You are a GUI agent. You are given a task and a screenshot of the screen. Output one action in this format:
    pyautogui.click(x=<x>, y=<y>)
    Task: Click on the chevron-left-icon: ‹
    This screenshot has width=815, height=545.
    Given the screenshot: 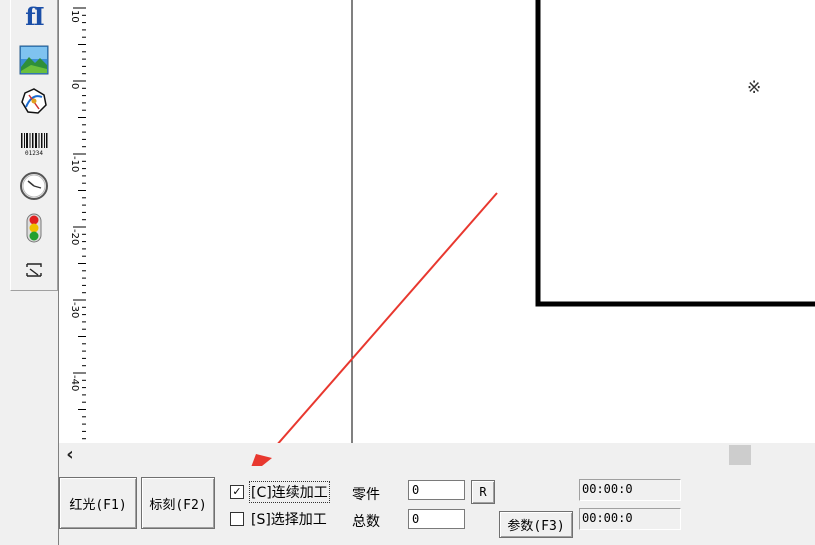 What is the action you would take?
    pyautogui.click(x=70, y=454)
    